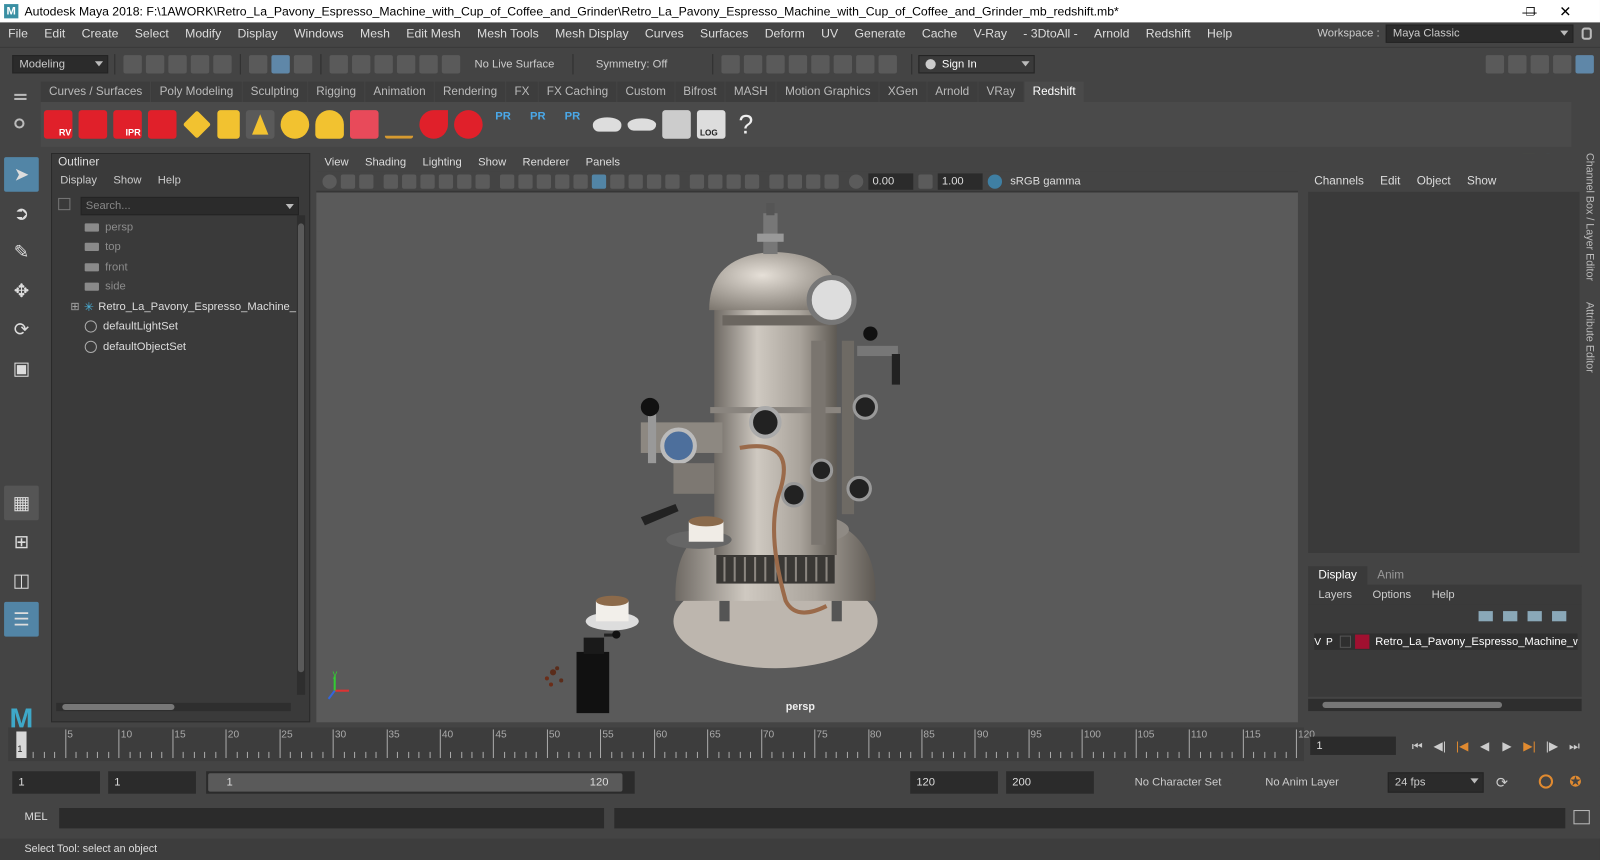 The width and height of the screenshot is (1600, 860). Describe the element at coordinates (925, 181) in the screenshot. I see `gamma-icon` at that location.